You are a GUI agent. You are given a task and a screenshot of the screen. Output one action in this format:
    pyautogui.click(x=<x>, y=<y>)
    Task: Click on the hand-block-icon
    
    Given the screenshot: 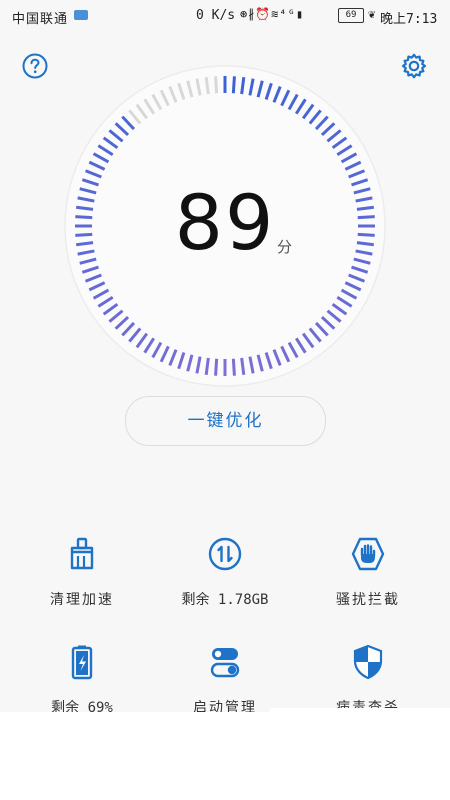 What is the action you would take?
    pyautogui.click(x=368, y=554)
    